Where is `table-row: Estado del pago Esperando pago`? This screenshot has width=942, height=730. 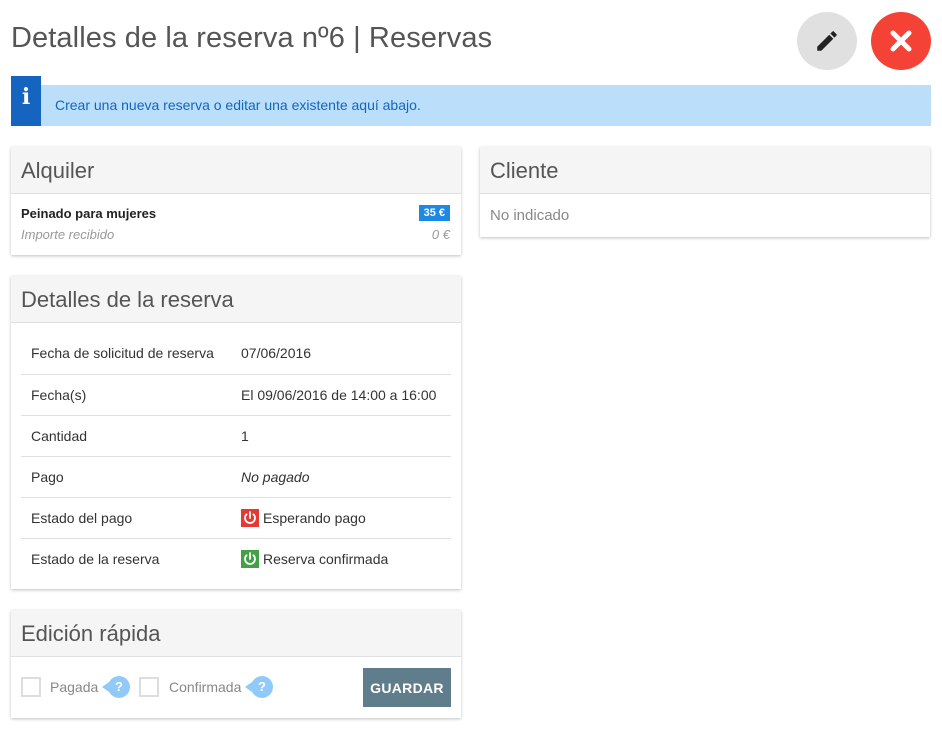
table-row: Estado del pago Esperando pago is located at coordinates (236, 518).